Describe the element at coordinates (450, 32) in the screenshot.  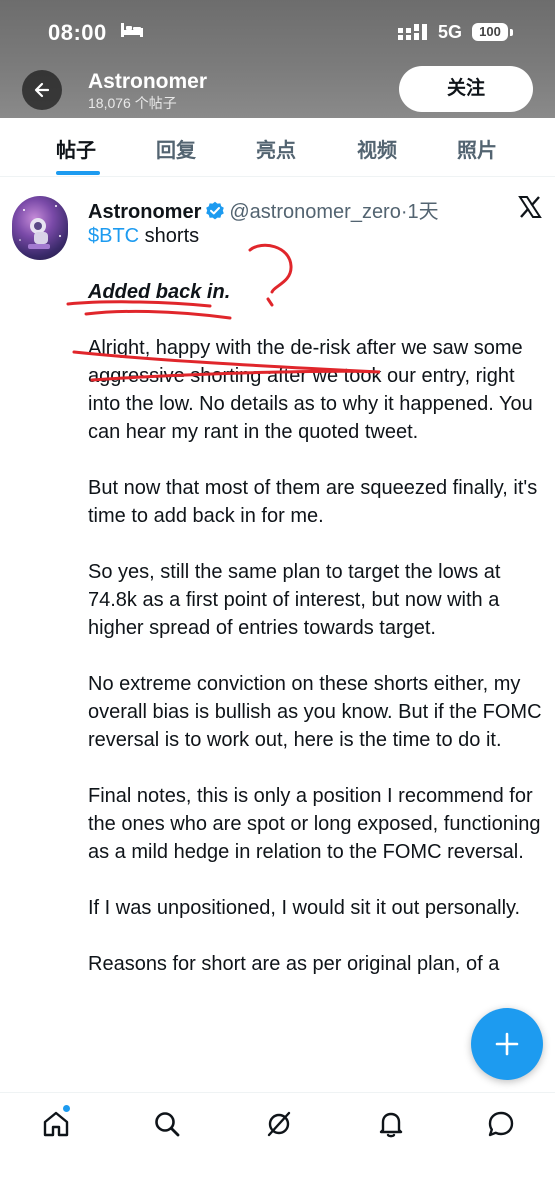
I see `network-type: 5G` at that location.